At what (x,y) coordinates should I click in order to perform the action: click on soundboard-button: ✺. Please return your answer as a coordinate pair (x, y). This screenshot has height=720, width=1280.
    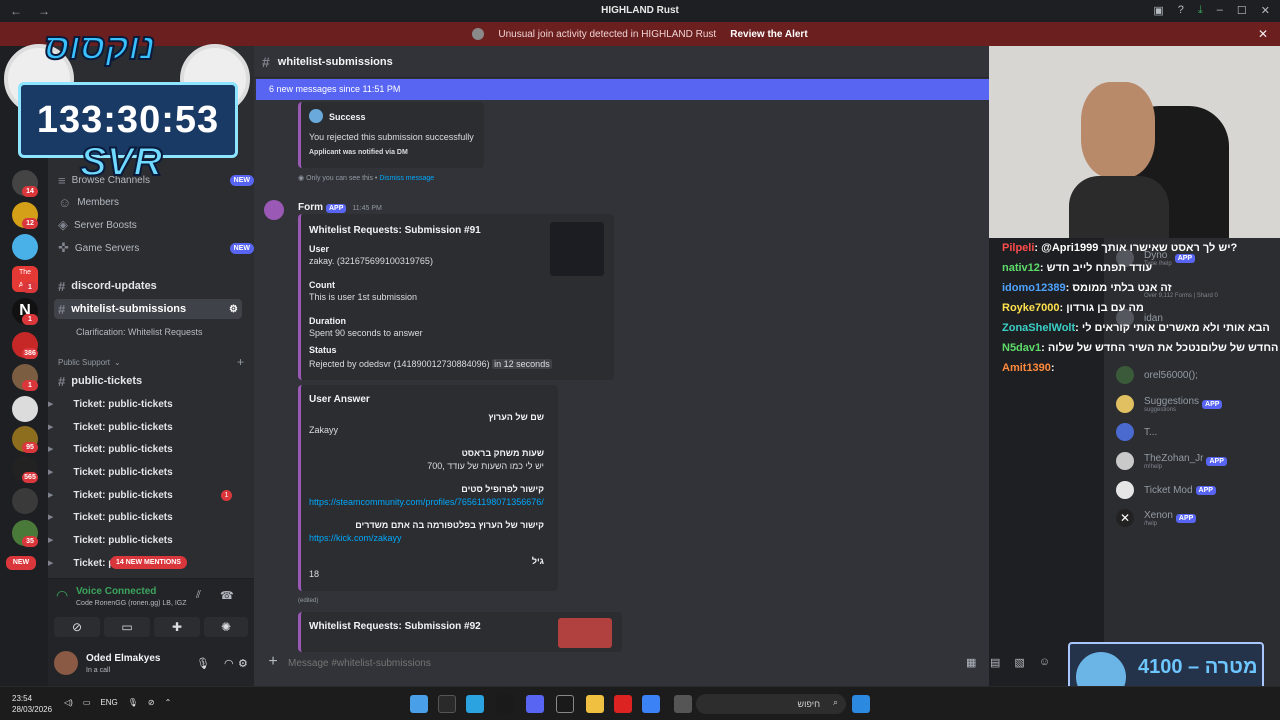
    Looking at the image, I should click on (226, 627).